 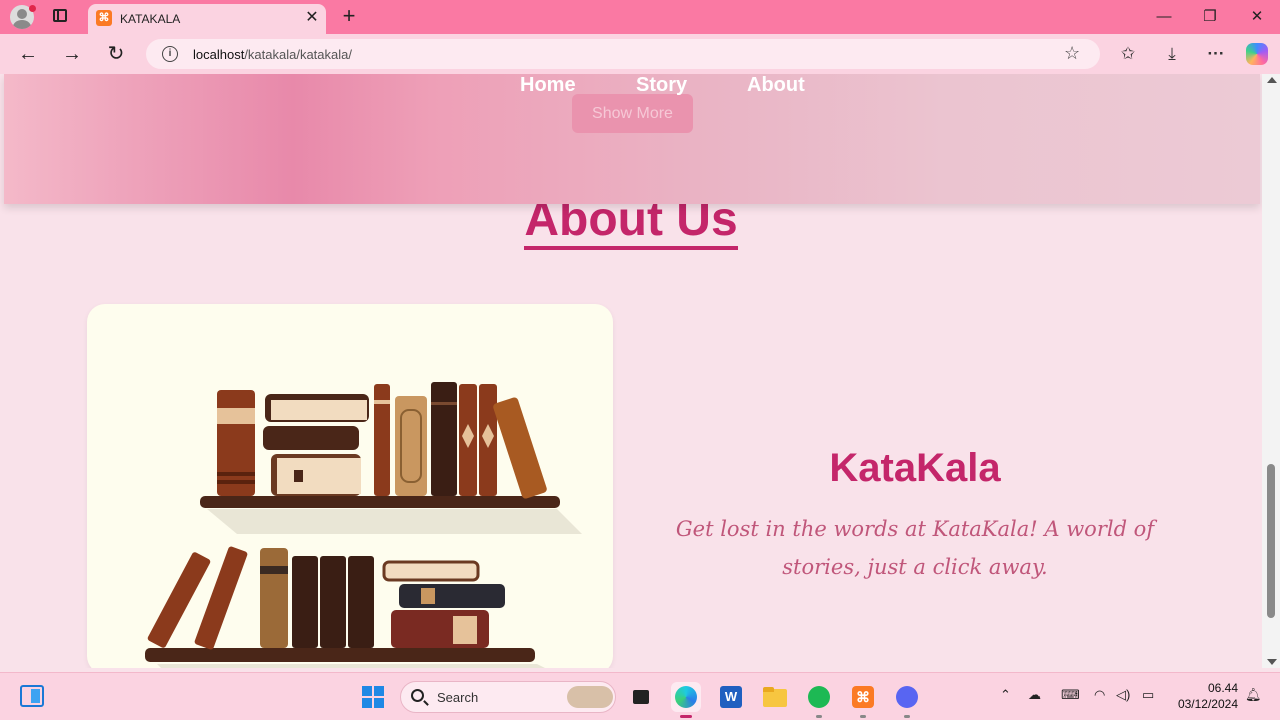 What do you see at coordinates (1222, 688) in the screenshot?
I see `clock-time: 06.44` at bounding box center [1222, 688].